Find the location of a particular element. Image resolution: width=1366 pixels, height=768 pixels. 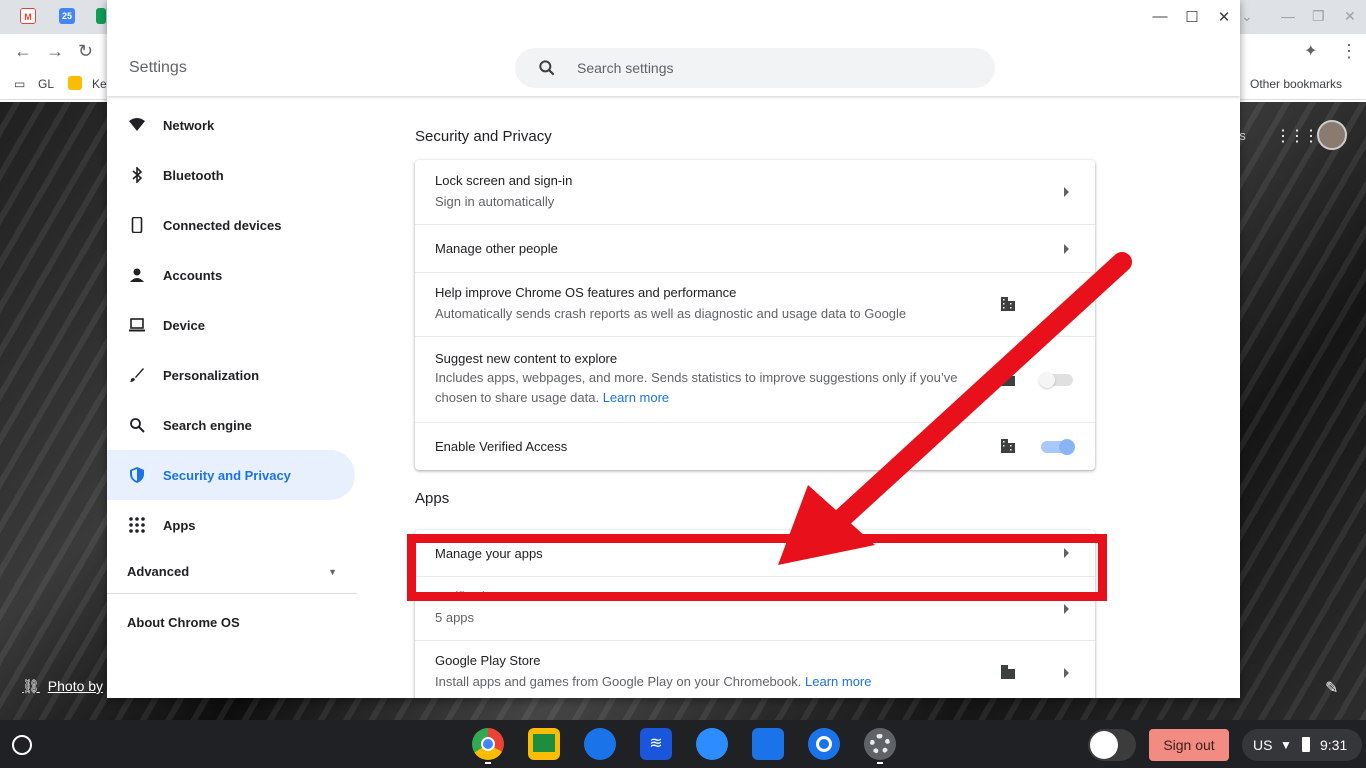

annotation-arrow is located at coordinates (955, 408).